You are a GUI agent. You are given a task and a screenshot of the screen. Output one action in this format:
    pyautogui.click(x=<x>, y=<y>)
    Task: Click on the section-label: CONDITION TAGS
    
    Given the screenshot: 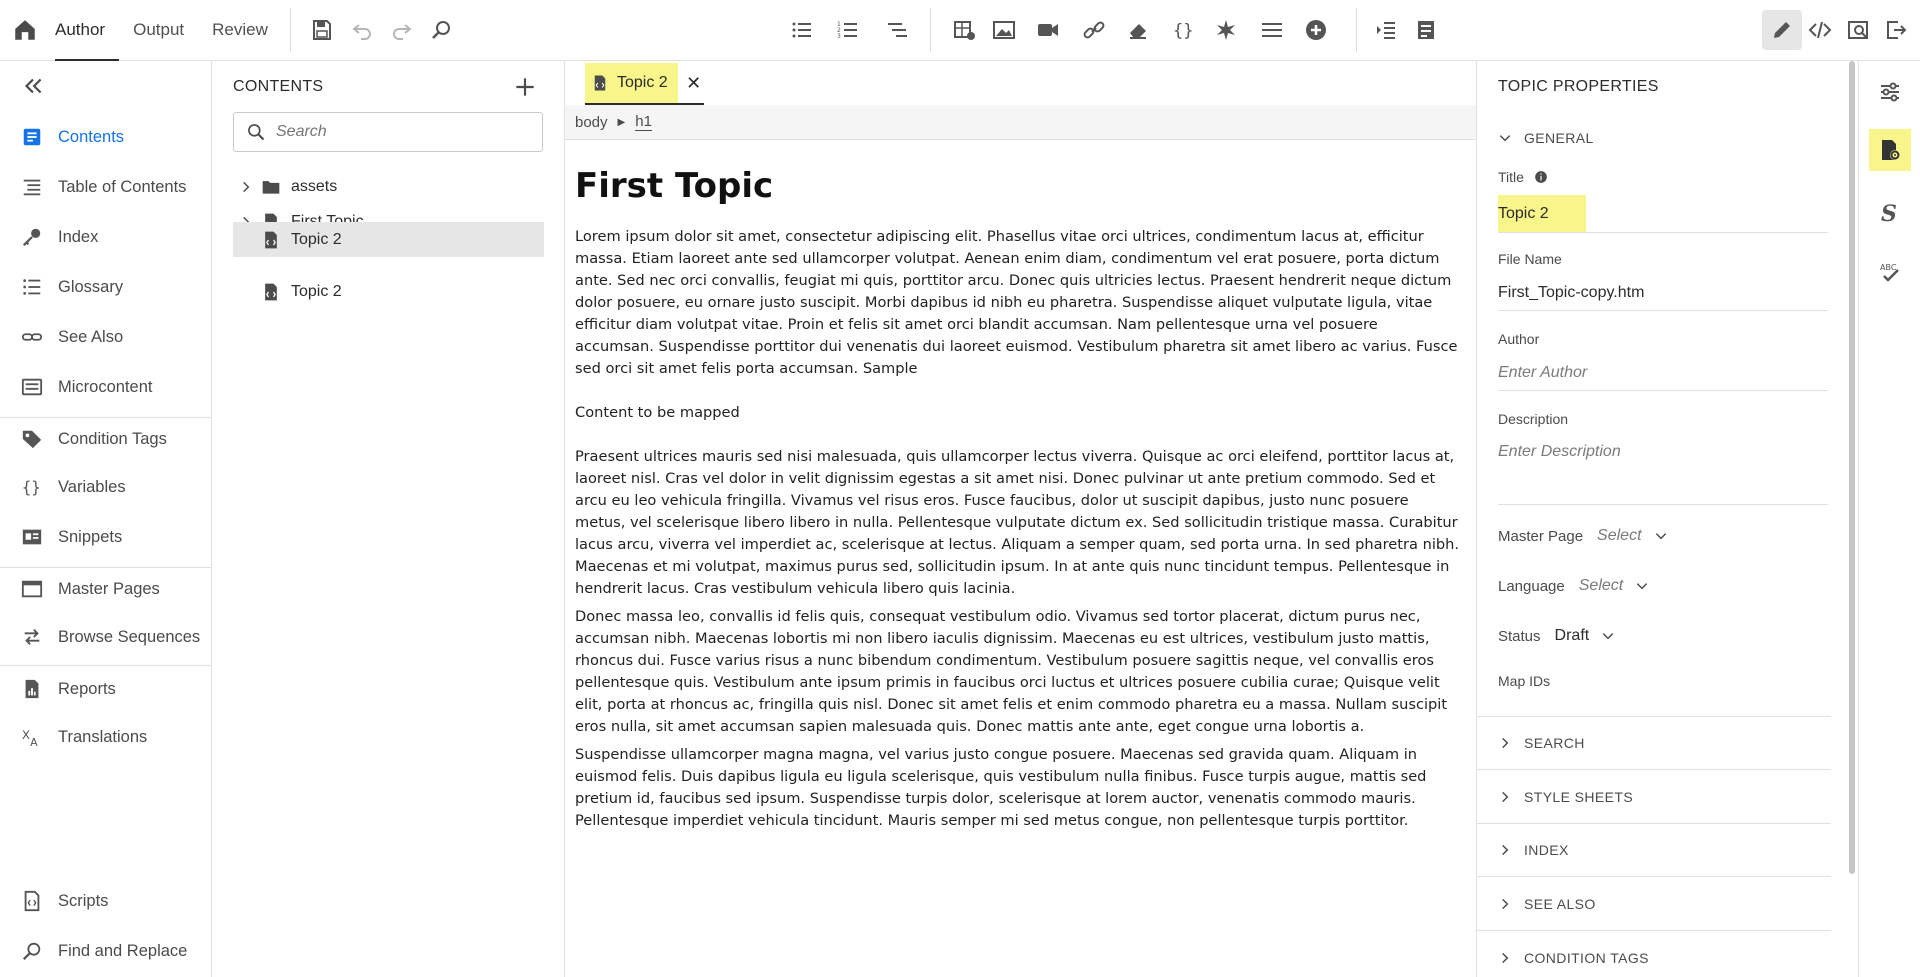 What is the action you would take?
    pyautogui.click(x=1586, y=958)
    